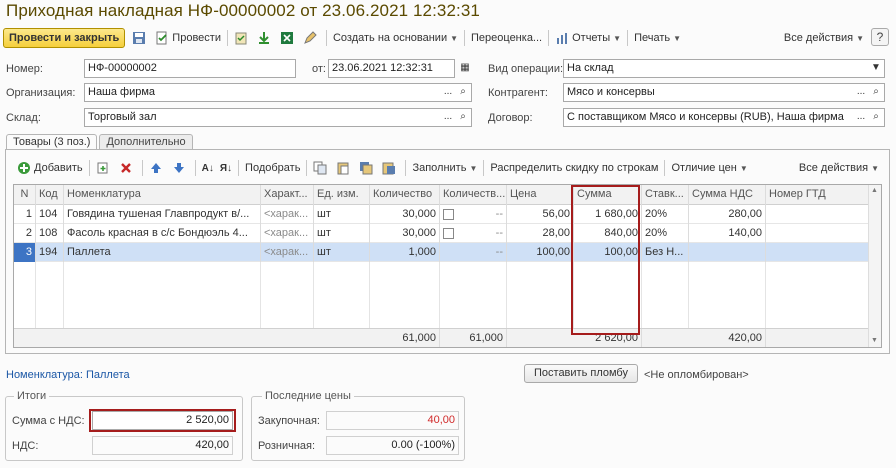 The width and height of the screenshot is (896, 468). I want to click on seal-status: <Не опломбирован>, so click(696, 375).